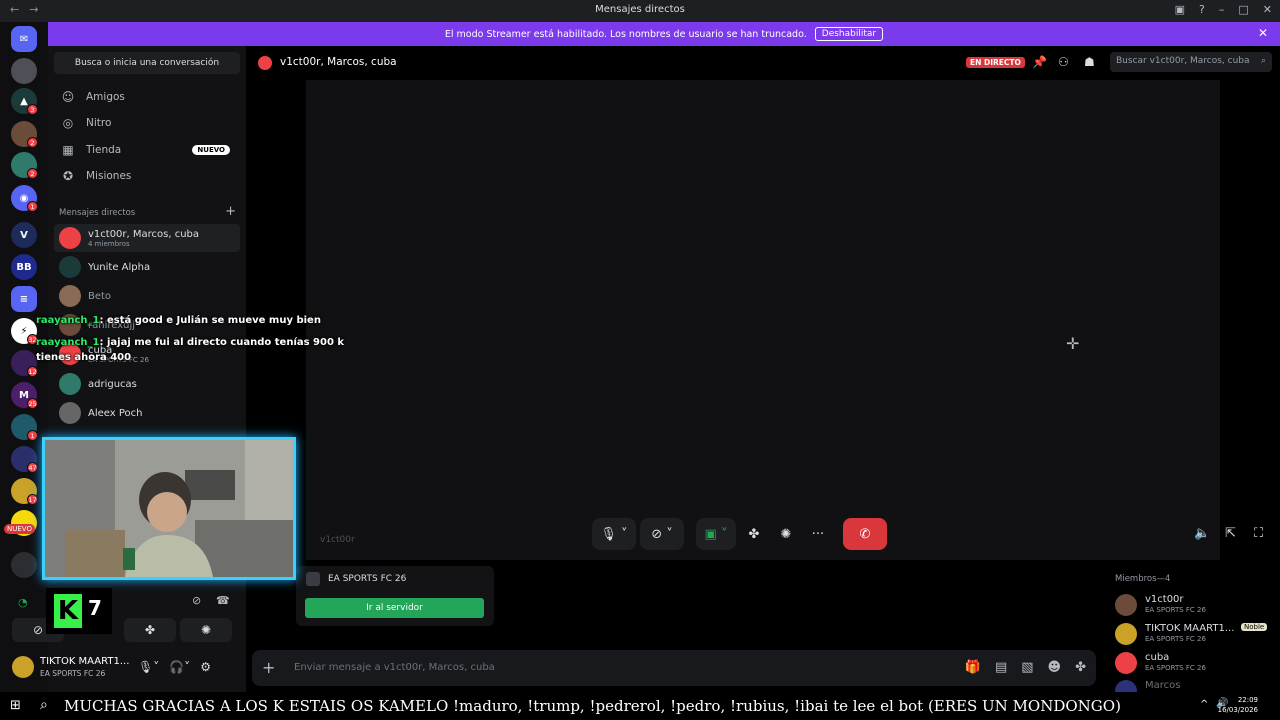 The image size is (1280, 720). What do you see at coordinates (44, 705) in the screenshot?
I see `search-icon: ⌕` at bounding box center [44, 705].